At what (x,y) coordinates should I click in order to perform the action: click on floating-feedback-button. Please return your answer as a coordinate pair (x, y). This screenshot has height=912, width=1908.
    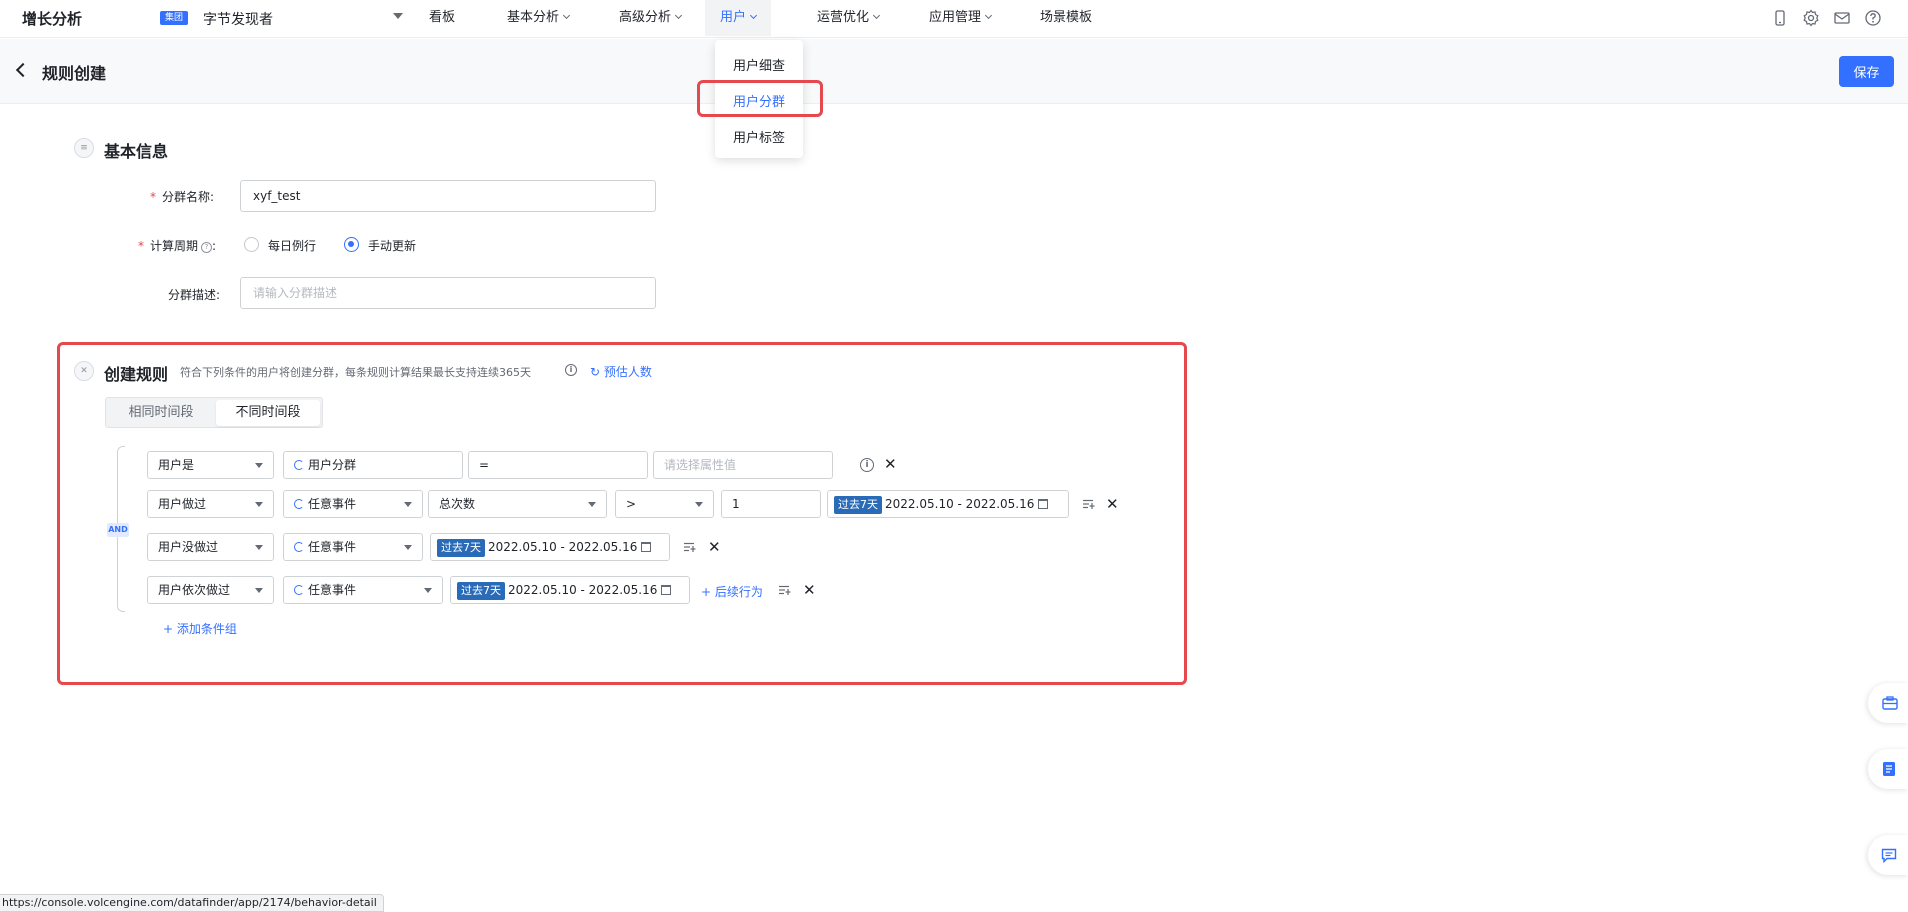
    Looking at the image, I should click on (1888, 855).